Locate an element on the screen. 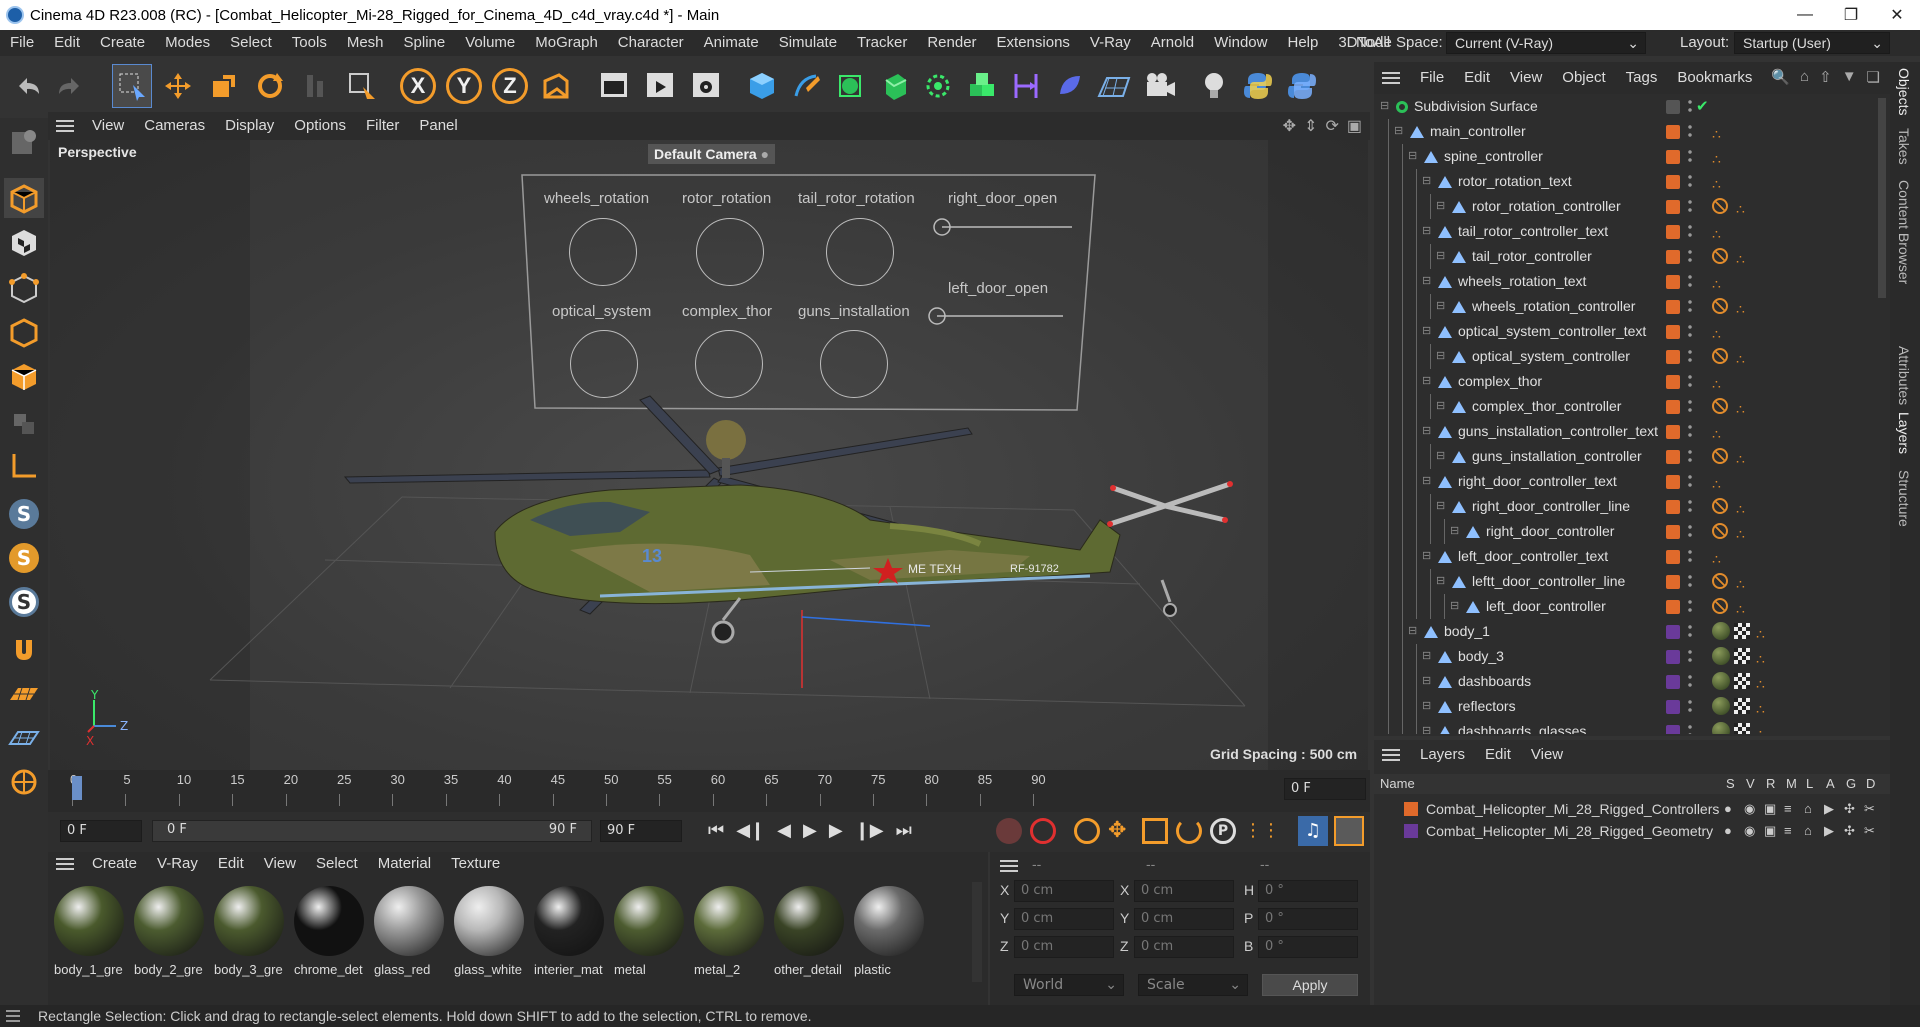 The width and height of the screenshot is (1920, 1027). object-row: ⊟ reflectors ∴ is located at coordinates (1624, 706).